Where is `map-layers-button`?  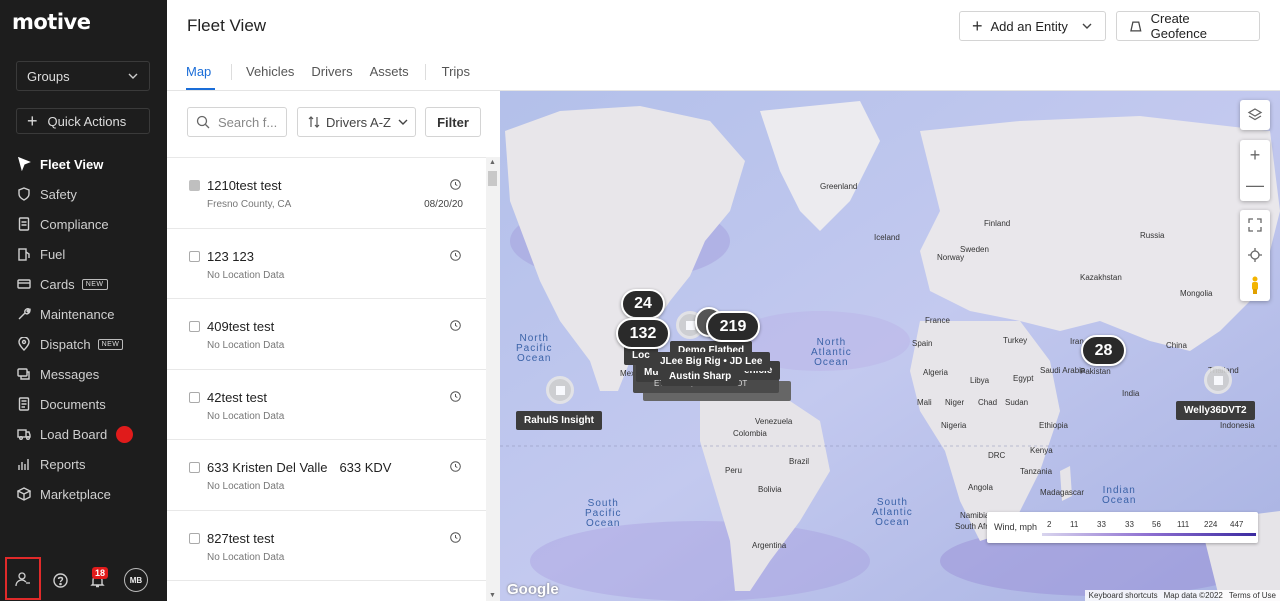 map-layers-button is located at coordinates (1255, 115).